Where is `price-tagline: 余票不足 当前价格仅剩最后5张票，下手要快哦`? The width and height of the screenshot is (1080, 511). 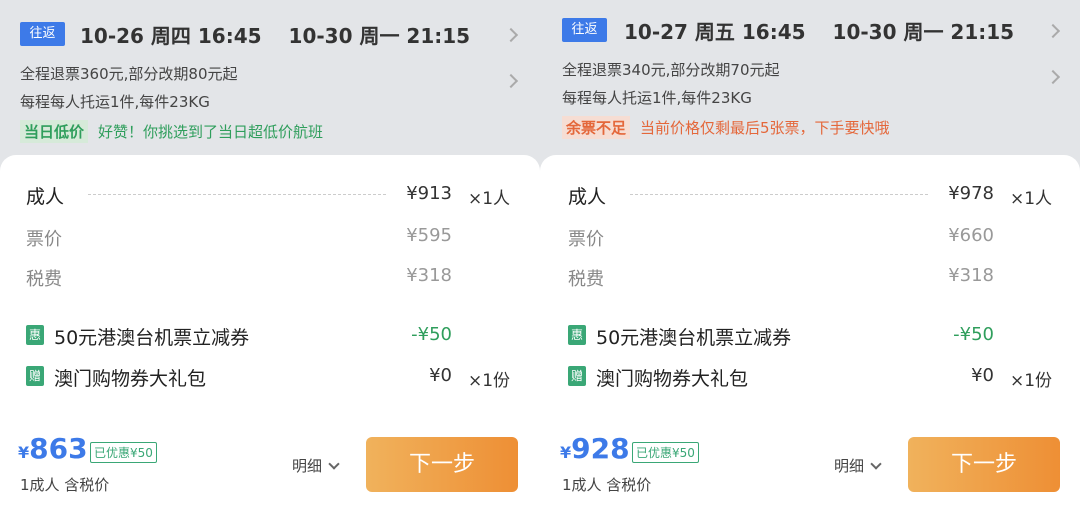 price-tagline: 余票不足 当前价格仅剩最后5张票，下手要快哦 is located at coordinates (726, 127).